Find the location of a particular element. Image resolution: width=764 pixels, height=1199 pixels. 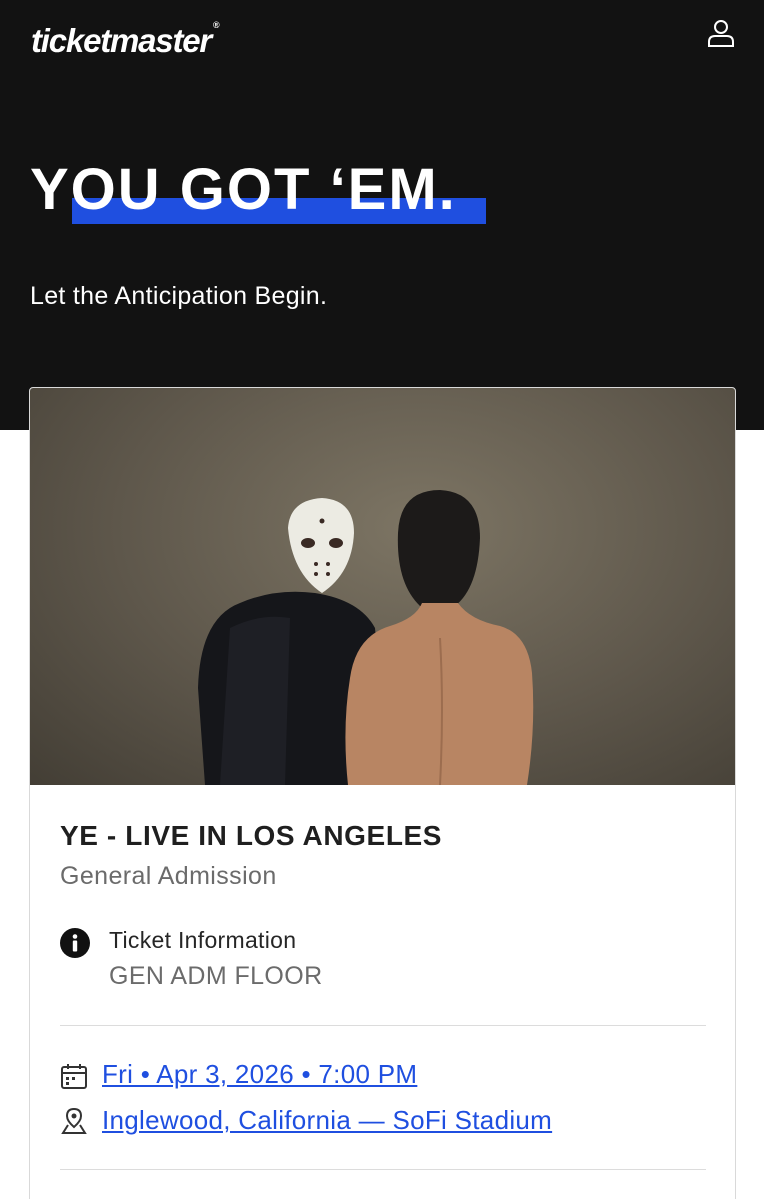

page-title: YOU GOT ‘EM. is located at coordinates (243, 189).